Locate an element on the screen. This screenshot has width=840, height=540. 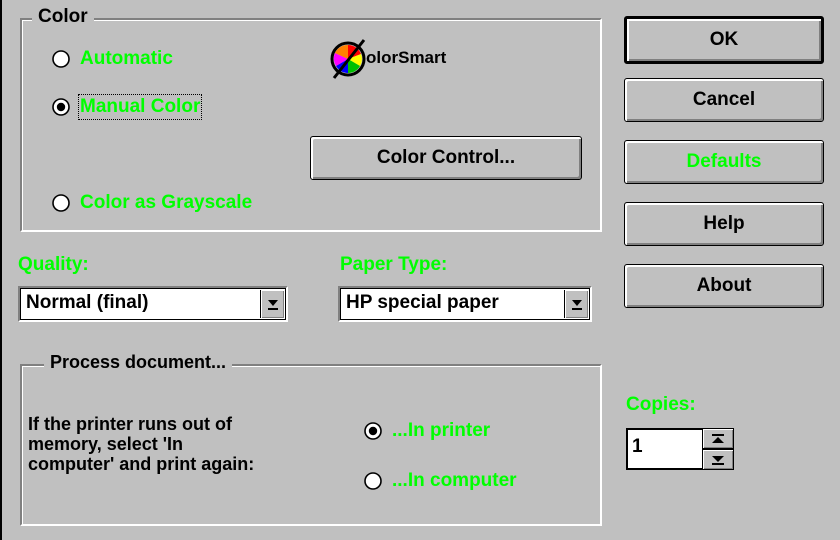
spin-down-icon is located at coordinates (718, 460).